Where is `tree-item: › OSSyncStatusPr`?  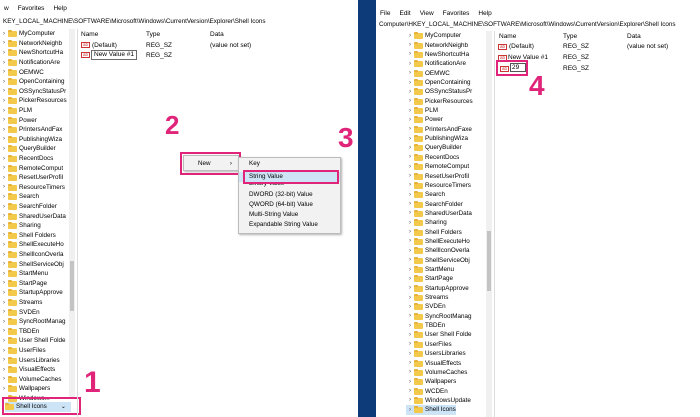
tree-item: › OSSyncStatusPr is located at coordinates (439, 92).